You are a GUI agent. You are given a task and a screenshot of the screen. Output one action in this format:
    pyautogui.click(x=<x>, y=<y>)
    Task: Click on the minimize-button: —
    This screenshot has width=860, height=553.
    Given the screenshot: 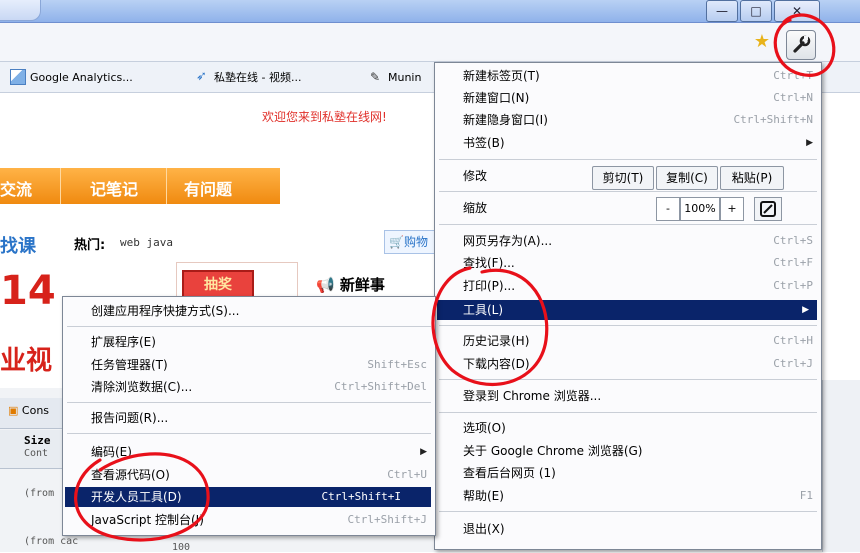 What is the action you would take?
    pyautogui.click(x=722, y=11)
    